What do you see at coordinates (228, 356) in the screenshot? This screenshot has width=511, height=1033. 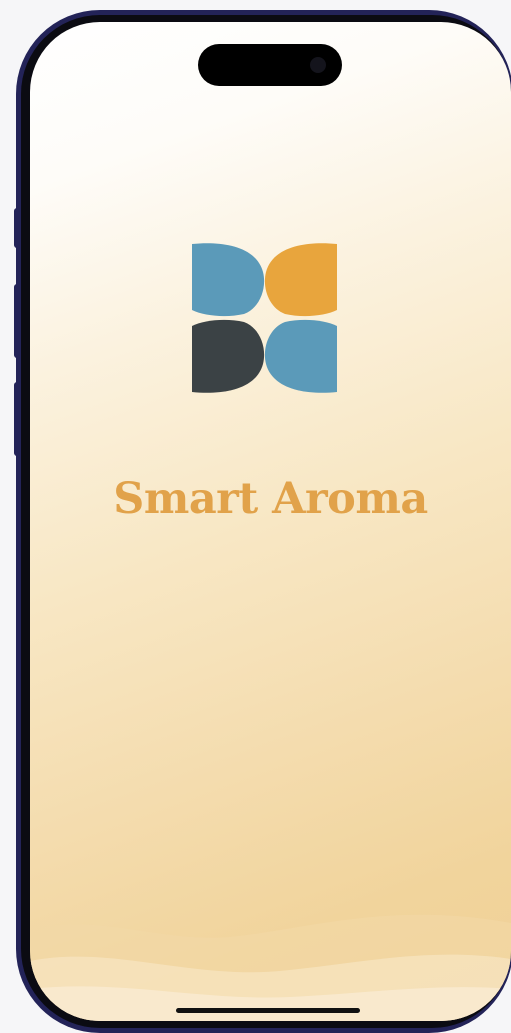 I see `logo-petal-bottom-left` at bounding box center [228, 356].